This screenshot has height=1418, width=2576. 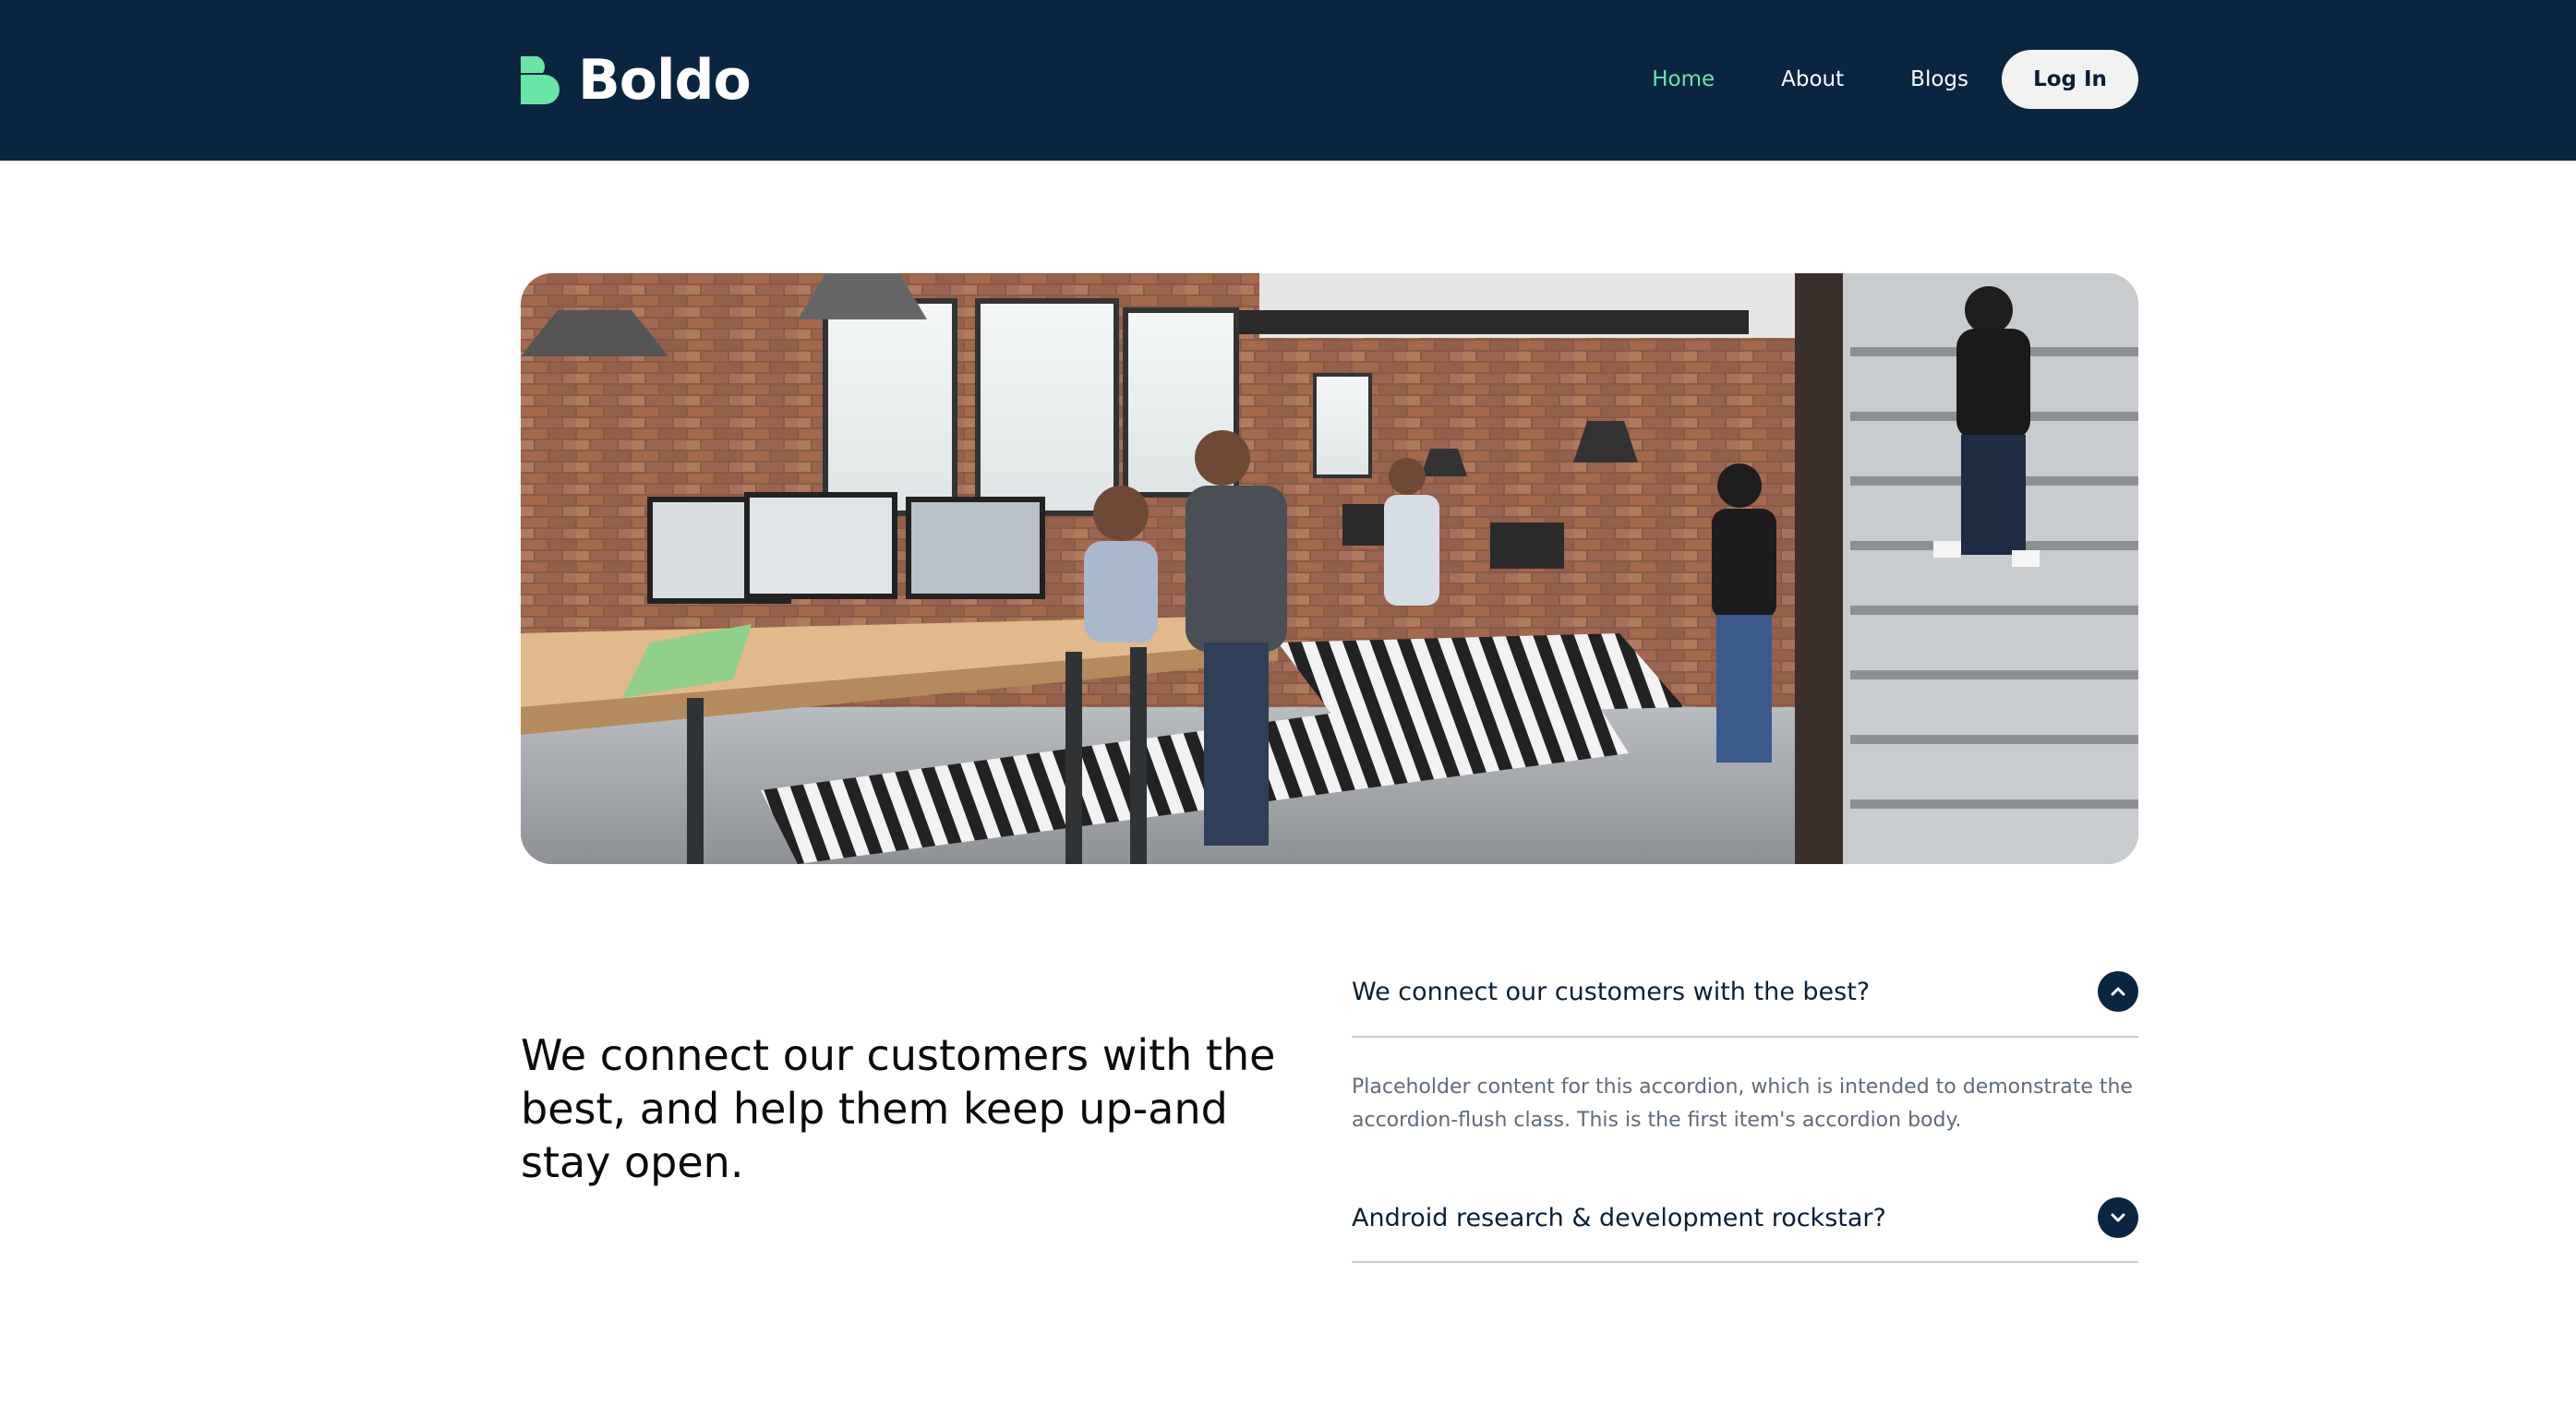 I want to click on boldo-b-logo-icon, so click(x=540, y=80).